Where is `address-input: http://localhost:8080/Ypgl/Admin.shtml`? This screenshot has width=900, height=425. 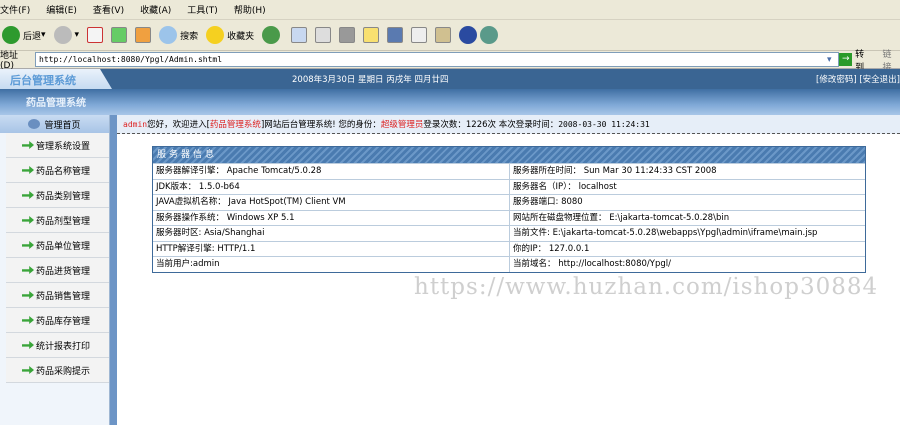 address-input: http://localhost:8080/Ypgl/Admin.shtml is located at coordinates (437, 59).